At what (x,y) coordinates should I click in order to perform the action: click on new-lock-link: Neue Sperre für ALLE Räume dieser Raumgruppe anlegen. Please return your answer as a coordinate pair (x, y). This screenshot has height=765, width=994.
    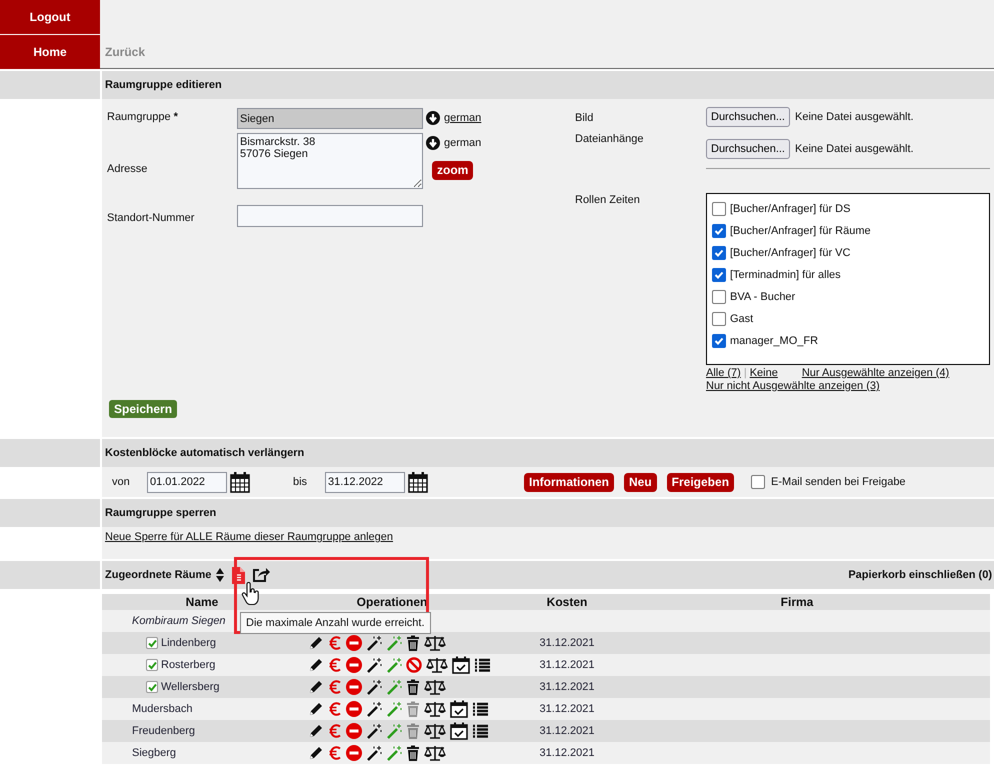
    Looking at the image, I should click on (249, 537).